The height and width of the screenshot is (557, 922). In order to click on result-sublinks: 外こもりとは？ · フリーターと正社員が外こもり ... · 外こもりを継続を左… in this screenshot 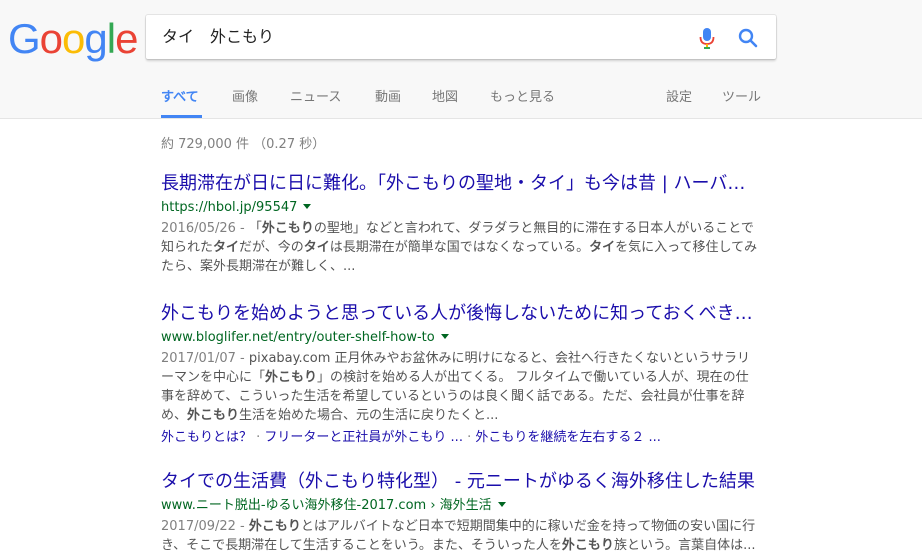, I will do `click(461, 437)`.